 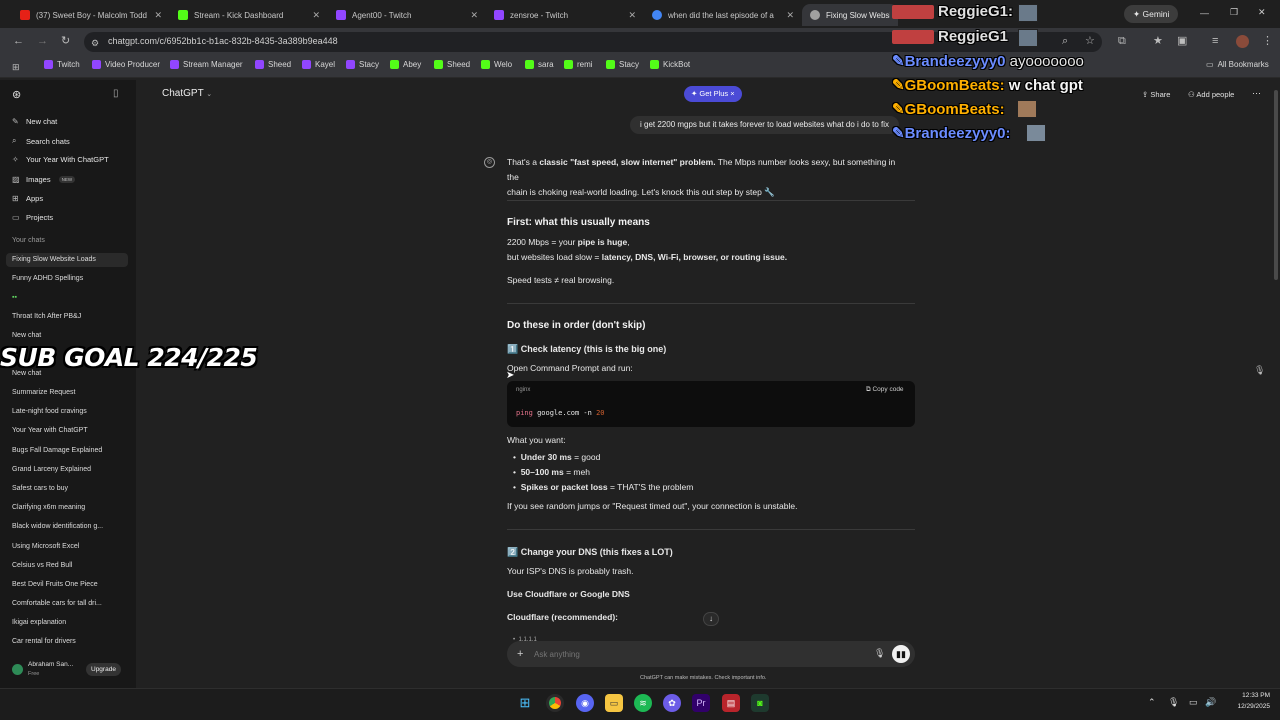 I want to click on tab-kick-dashboard: Stream - Kick Dashboard ✕, so click(x=249, y=15).